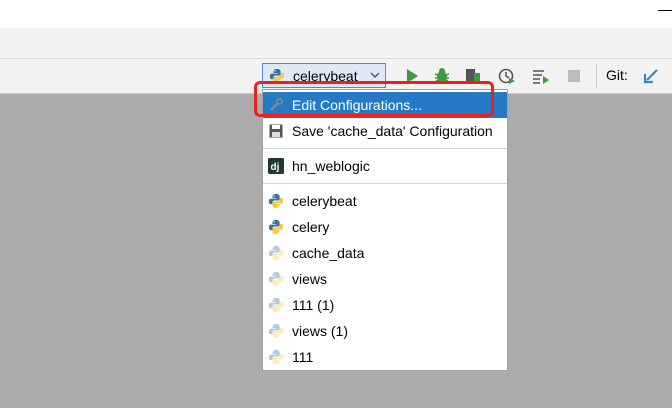 This screenshot has width=672, height=408. Describe the element at coordinates (507, 76) in the screenshot. I see `profile-icon` at that location.